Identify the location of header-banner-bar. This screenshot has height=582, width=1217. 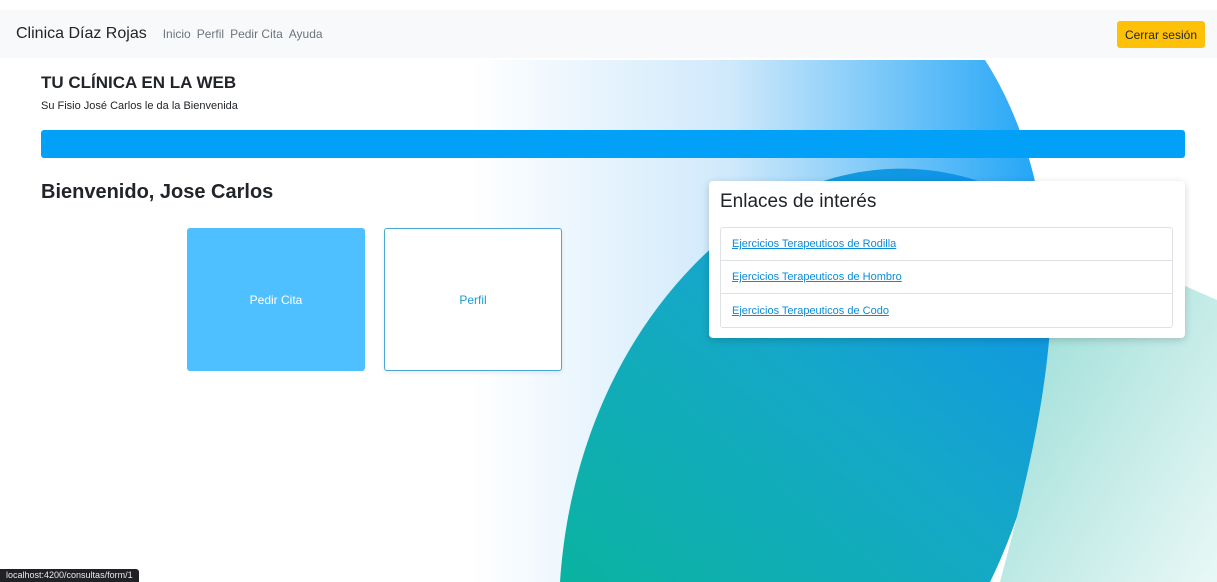
(613, 144).